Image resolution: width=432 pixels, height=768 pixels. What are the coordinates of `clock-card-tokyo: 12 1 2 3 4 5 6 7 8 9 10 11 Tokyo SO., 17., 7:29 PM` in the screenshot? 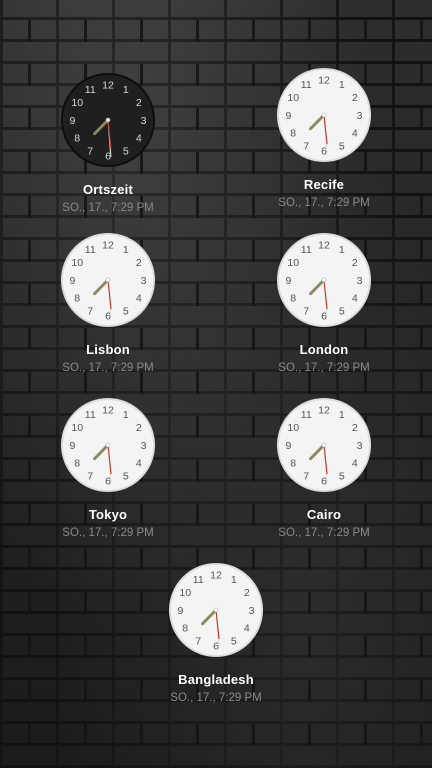 It's located at (108, 468).